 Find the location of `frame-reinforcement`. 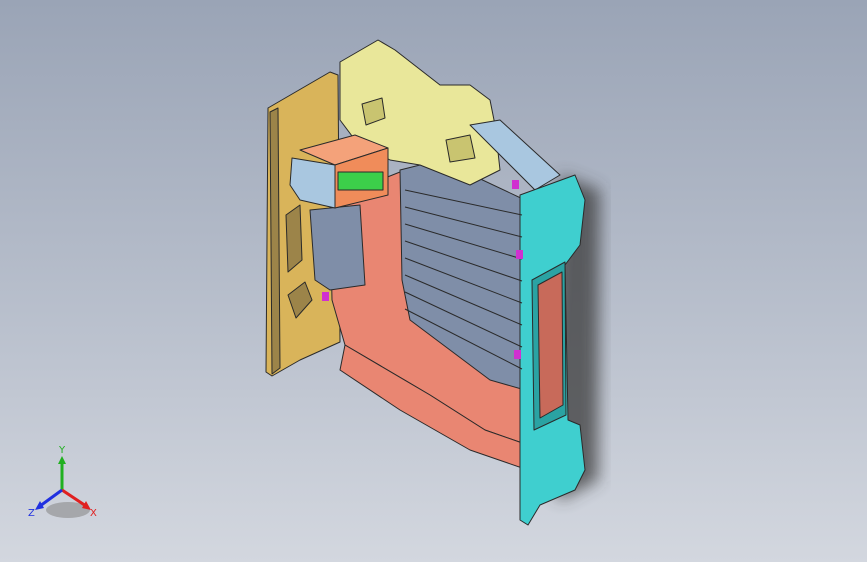

frame-reinforcement is located at coordinates (550, 345).